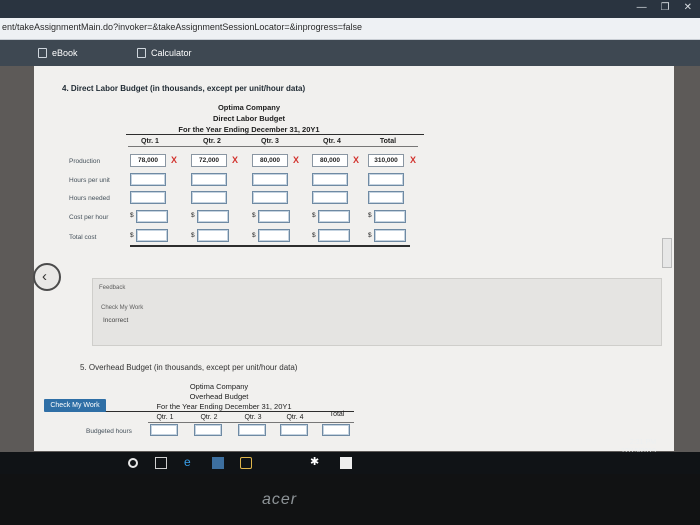  Describe the element at coordinates (270, 179) in the screenshot. I see `hours-per-unit-qtr3-input` at that location.